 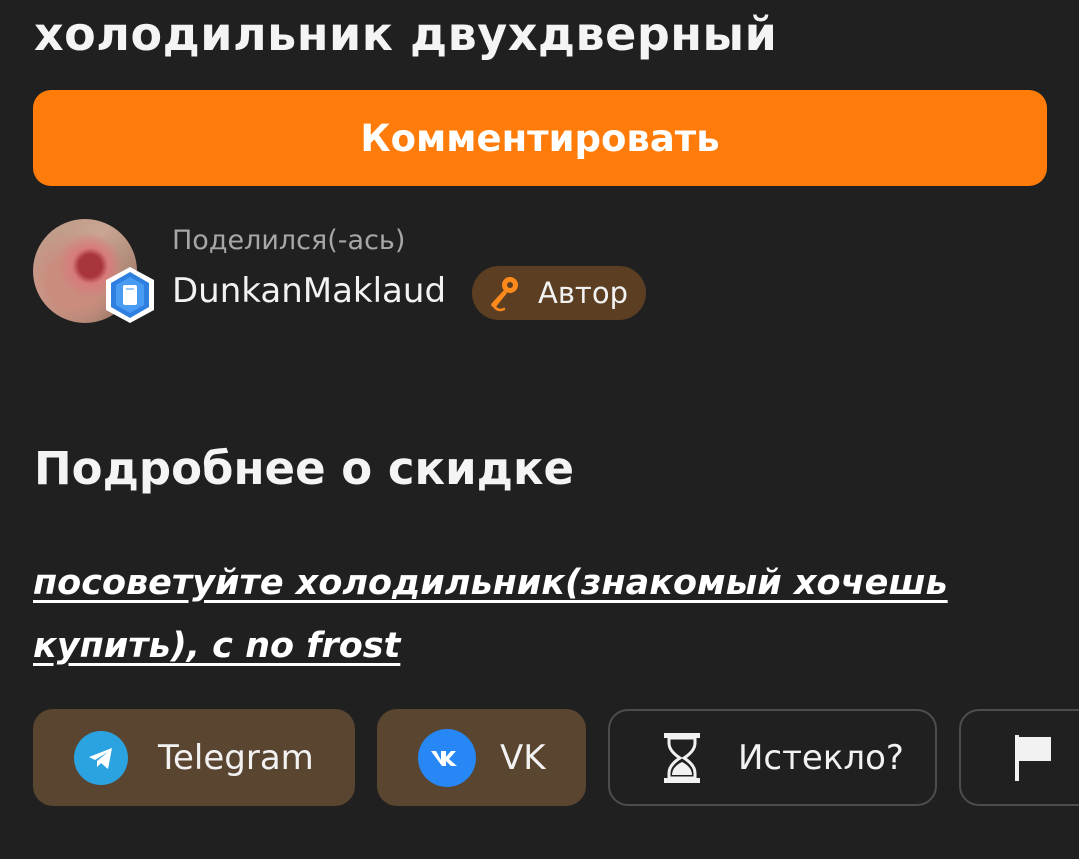 I want to click on microphone-icon, so click(x=504, y=294).